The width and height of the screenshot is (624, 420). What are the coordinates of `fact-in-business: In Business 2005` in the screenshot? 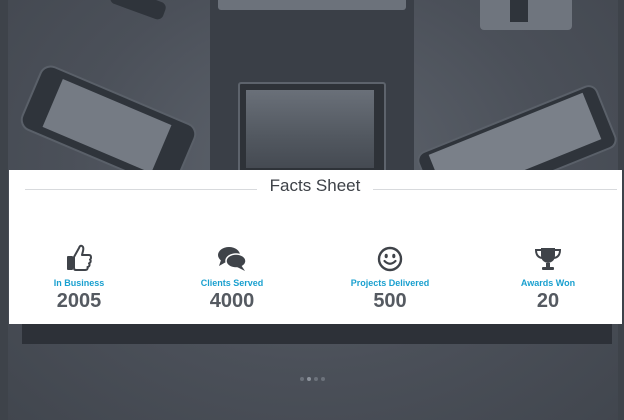 It's located at (79, 277).